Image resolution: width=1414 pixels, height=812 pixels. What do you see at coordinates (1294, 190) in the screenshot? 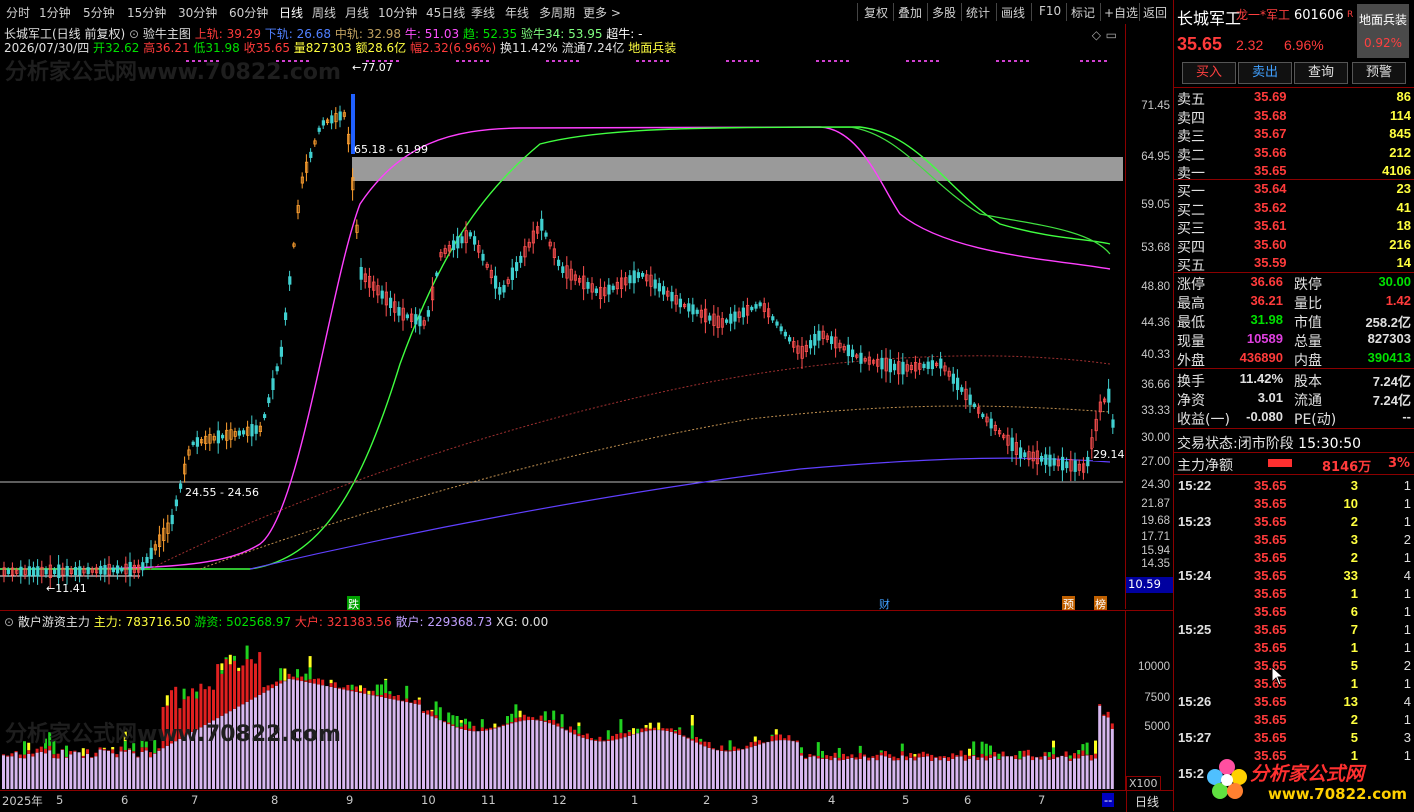
I see `bid-row: 买一35.6423` at bounding box center [1294, 190].